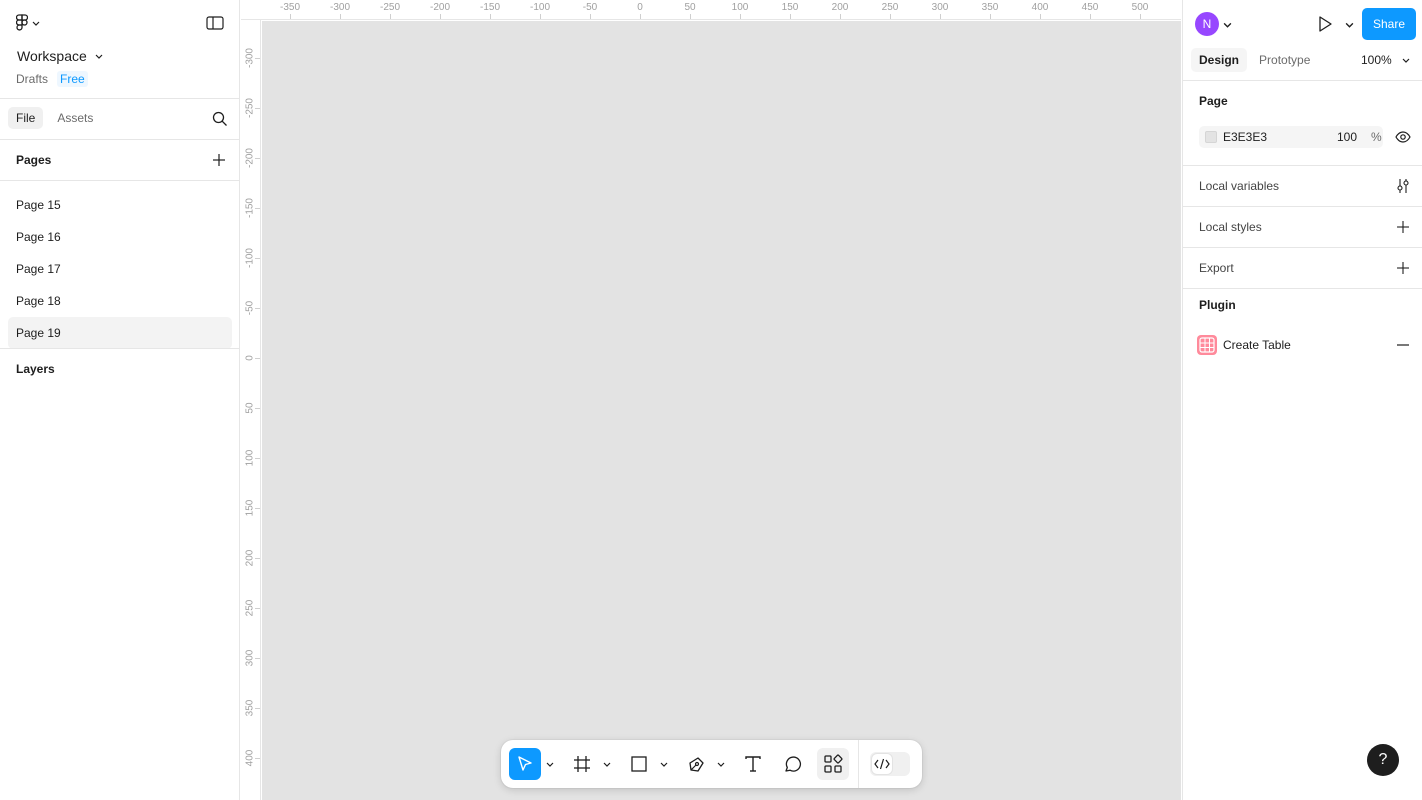 This screenshot has width=1422, height=800. I want to click on help-button: ?, so click(1383, 760).